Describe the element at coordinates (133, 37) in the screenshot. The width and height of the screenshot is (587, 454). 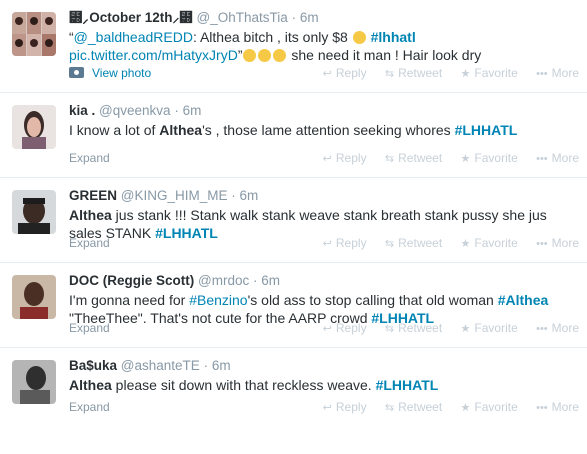
I see `mention-link: @_baldheadREDD` at that location.